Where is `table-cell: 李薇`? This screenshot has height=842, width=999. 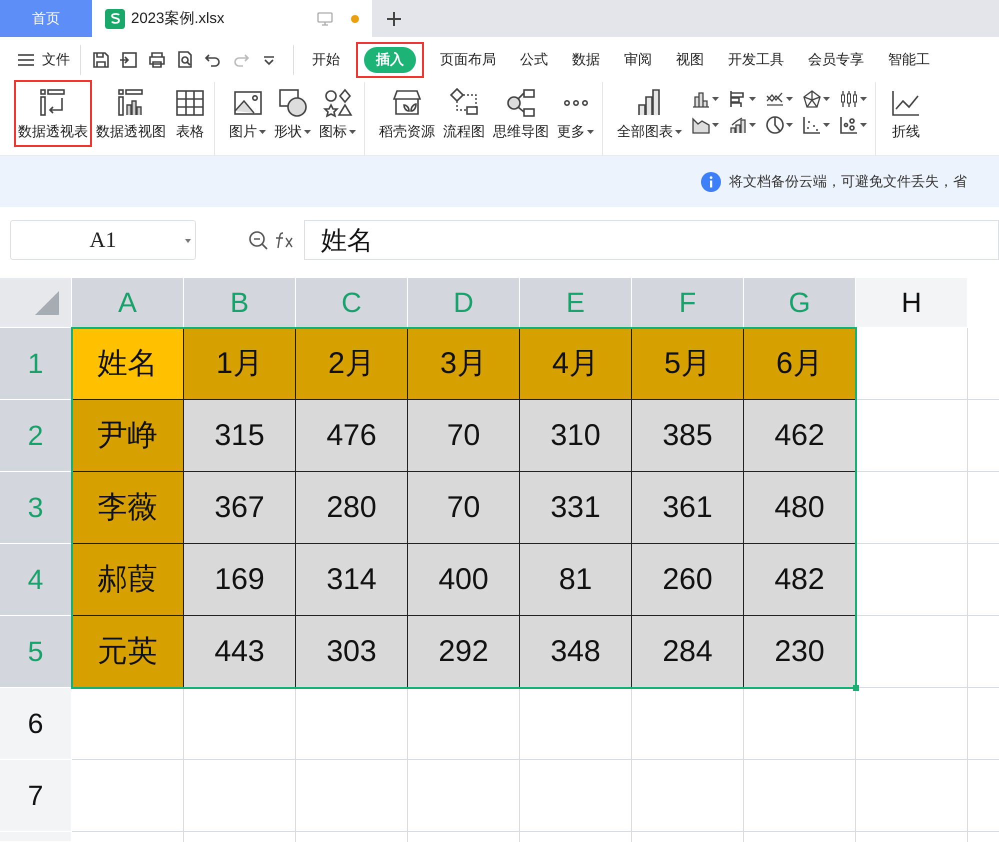 table-cell: 李薇 is located at coordinates (128, 508).